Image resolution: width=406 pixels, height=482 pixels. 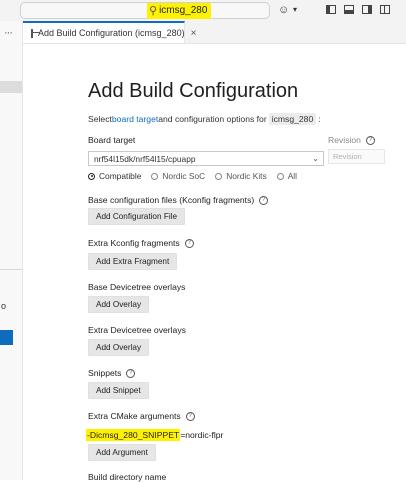 What do you see at coordinates (133, 261) in the screenshot?
I see `add-extra-fragment-button: Add Extra Fragment` at bounding box center [133, 261].